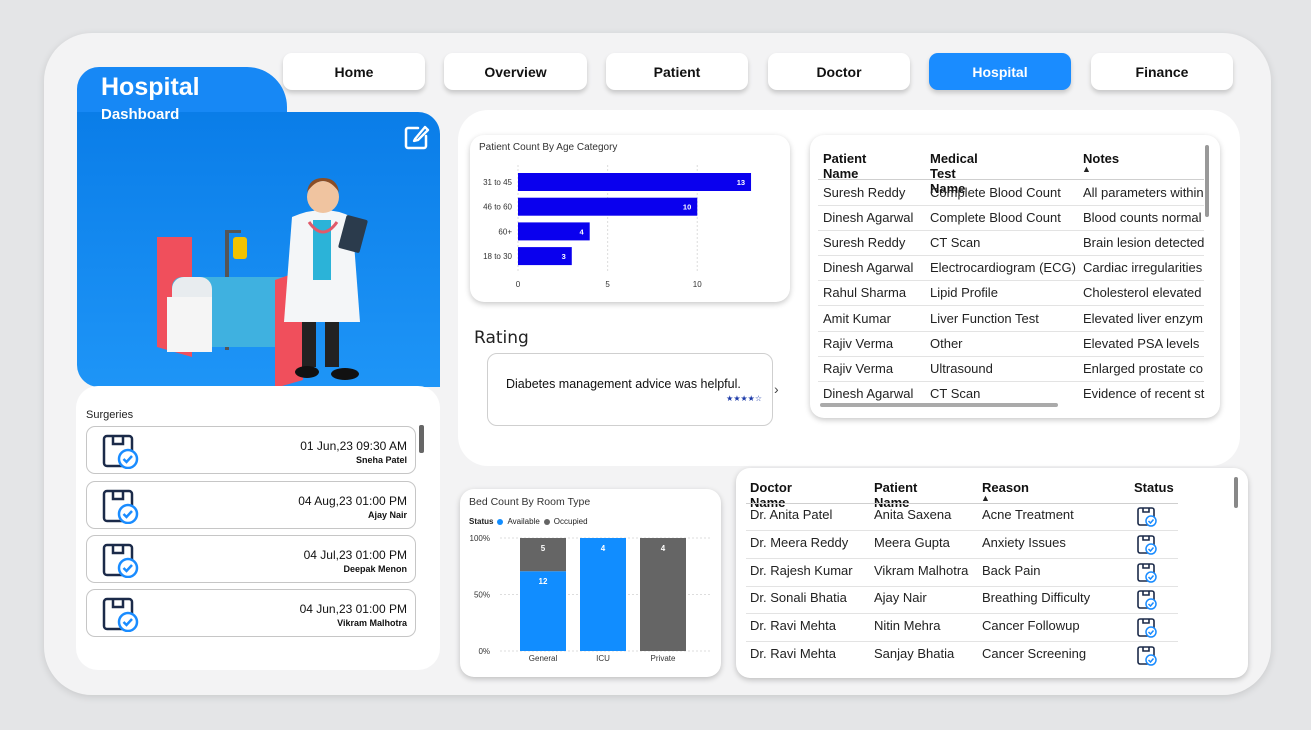 This screenshot has height=730, width=1311. Describe the element at coordinates (251, 450) in the screenshot. I see `surgery-card: 01 Jun,23 09:30 AM Sneha Patel` at that location.